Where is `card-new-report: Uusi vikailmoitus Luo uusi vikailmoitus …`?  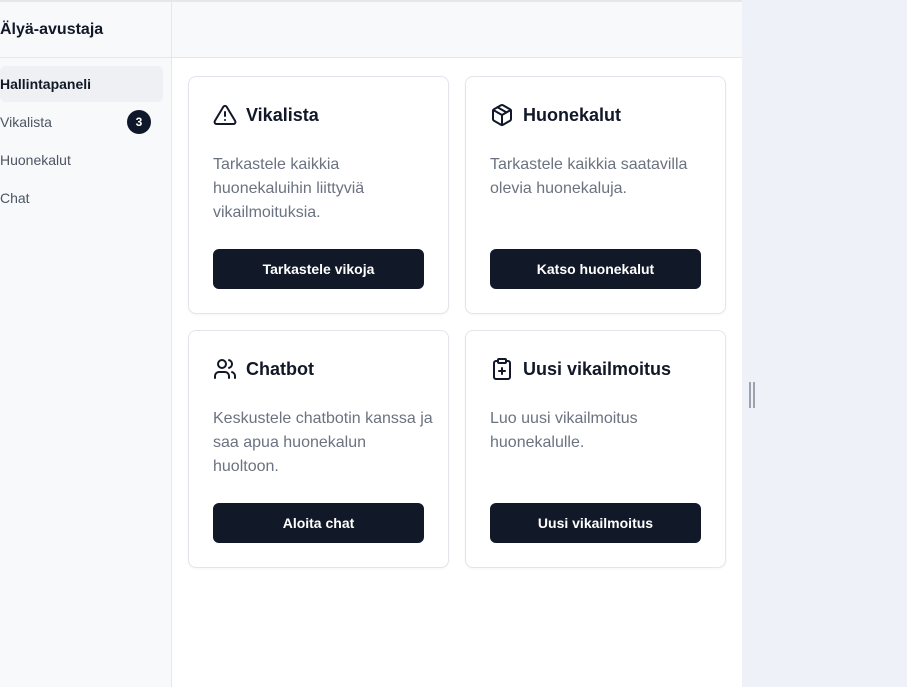 card-new-report: Uusi vikailmoitus Luo uusi vikailmoitus … is located at coordinates (595, 449).